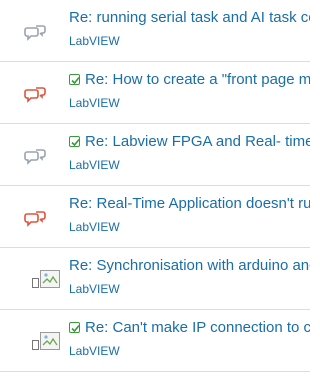  I want to click on thread-title-link: Re: Real-Time Application doesn't run; s, so click(189, 204).